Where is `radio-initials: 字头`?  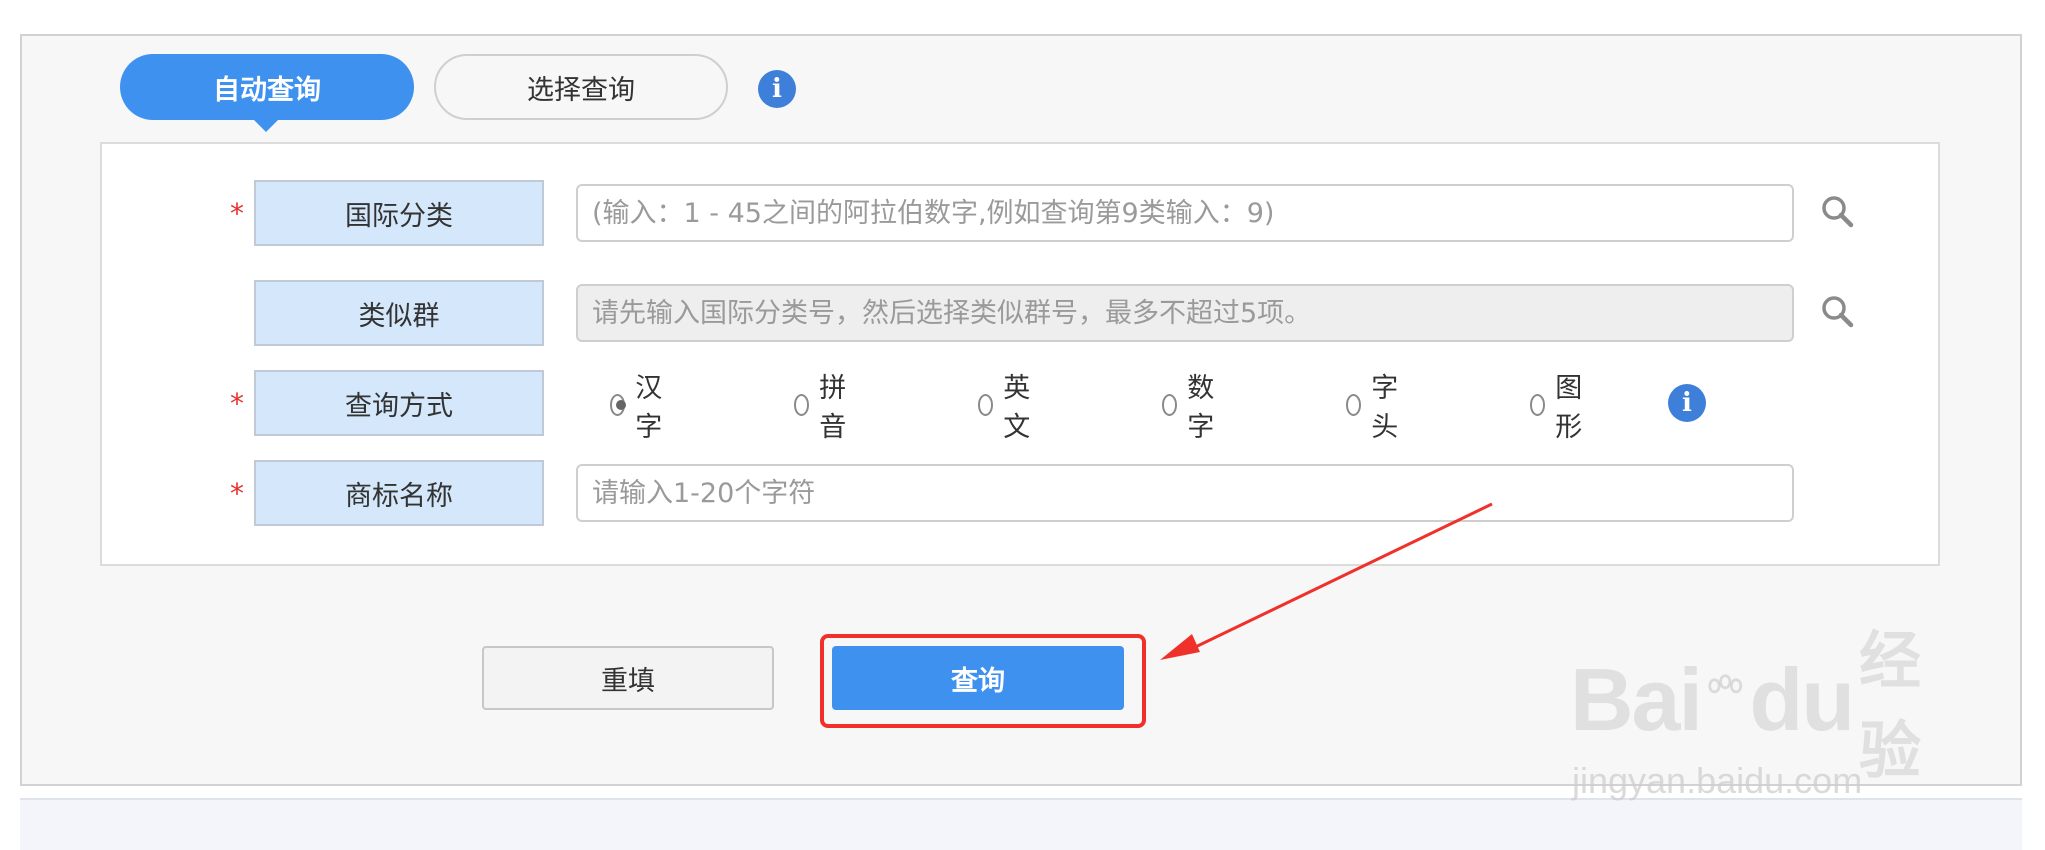 radio-initials: 字头 is located at coordinates (1375, 408).